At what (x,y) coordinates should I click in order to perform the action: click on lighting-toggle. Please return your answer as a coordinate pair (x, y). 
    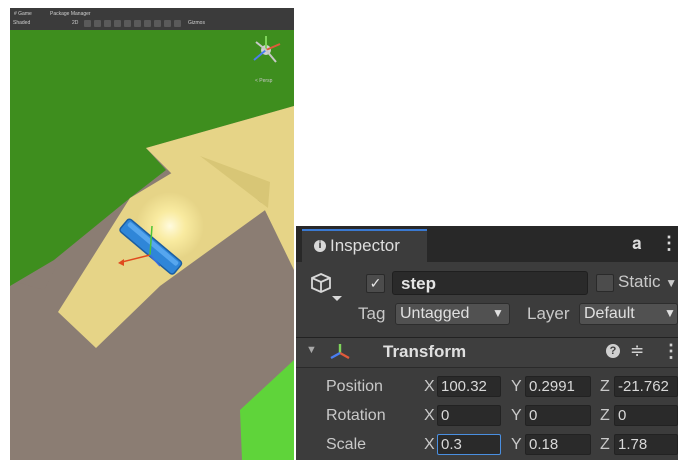
    Looking at the image, I should click on (87, 23).